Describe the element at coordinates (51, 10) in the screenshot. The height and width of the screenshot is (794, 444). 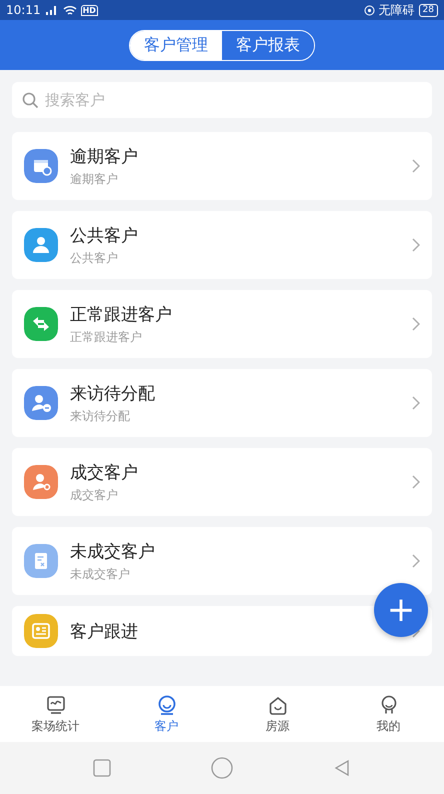
I see `signal-icon` at that location.